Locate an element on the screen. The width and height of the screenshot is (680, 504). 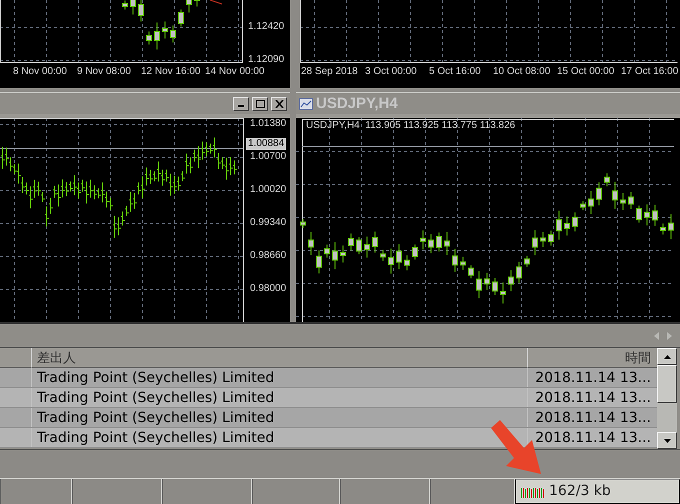
signal-bars-icon is located at coordinates (533, 492).